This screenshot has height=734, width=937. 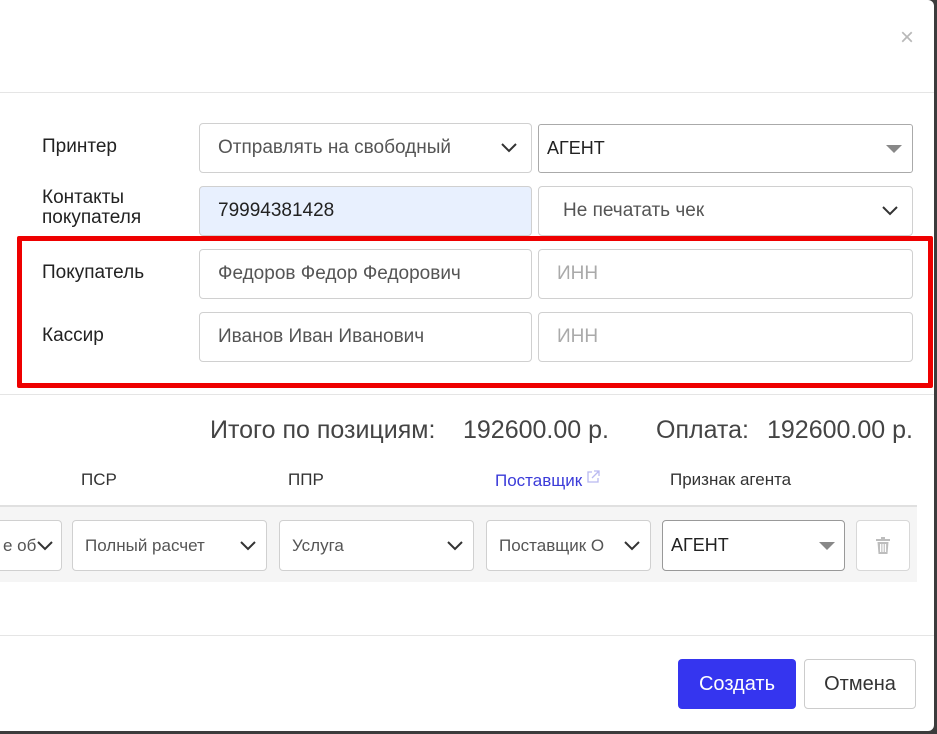 What do you see at coordinates (702, 430) in the screenshot?
I see `payment-label: Оплата:` at bounding box center [702, 430].